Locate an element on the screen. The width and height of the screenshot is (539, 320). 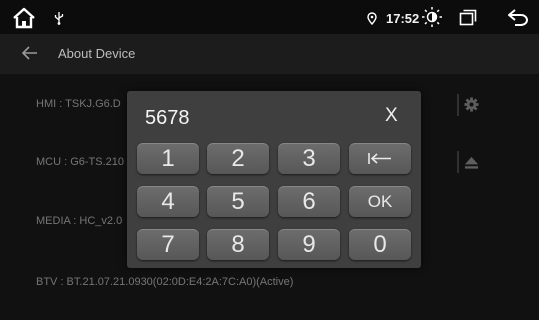
key-0: 0 is located at coordinates (380, 244).